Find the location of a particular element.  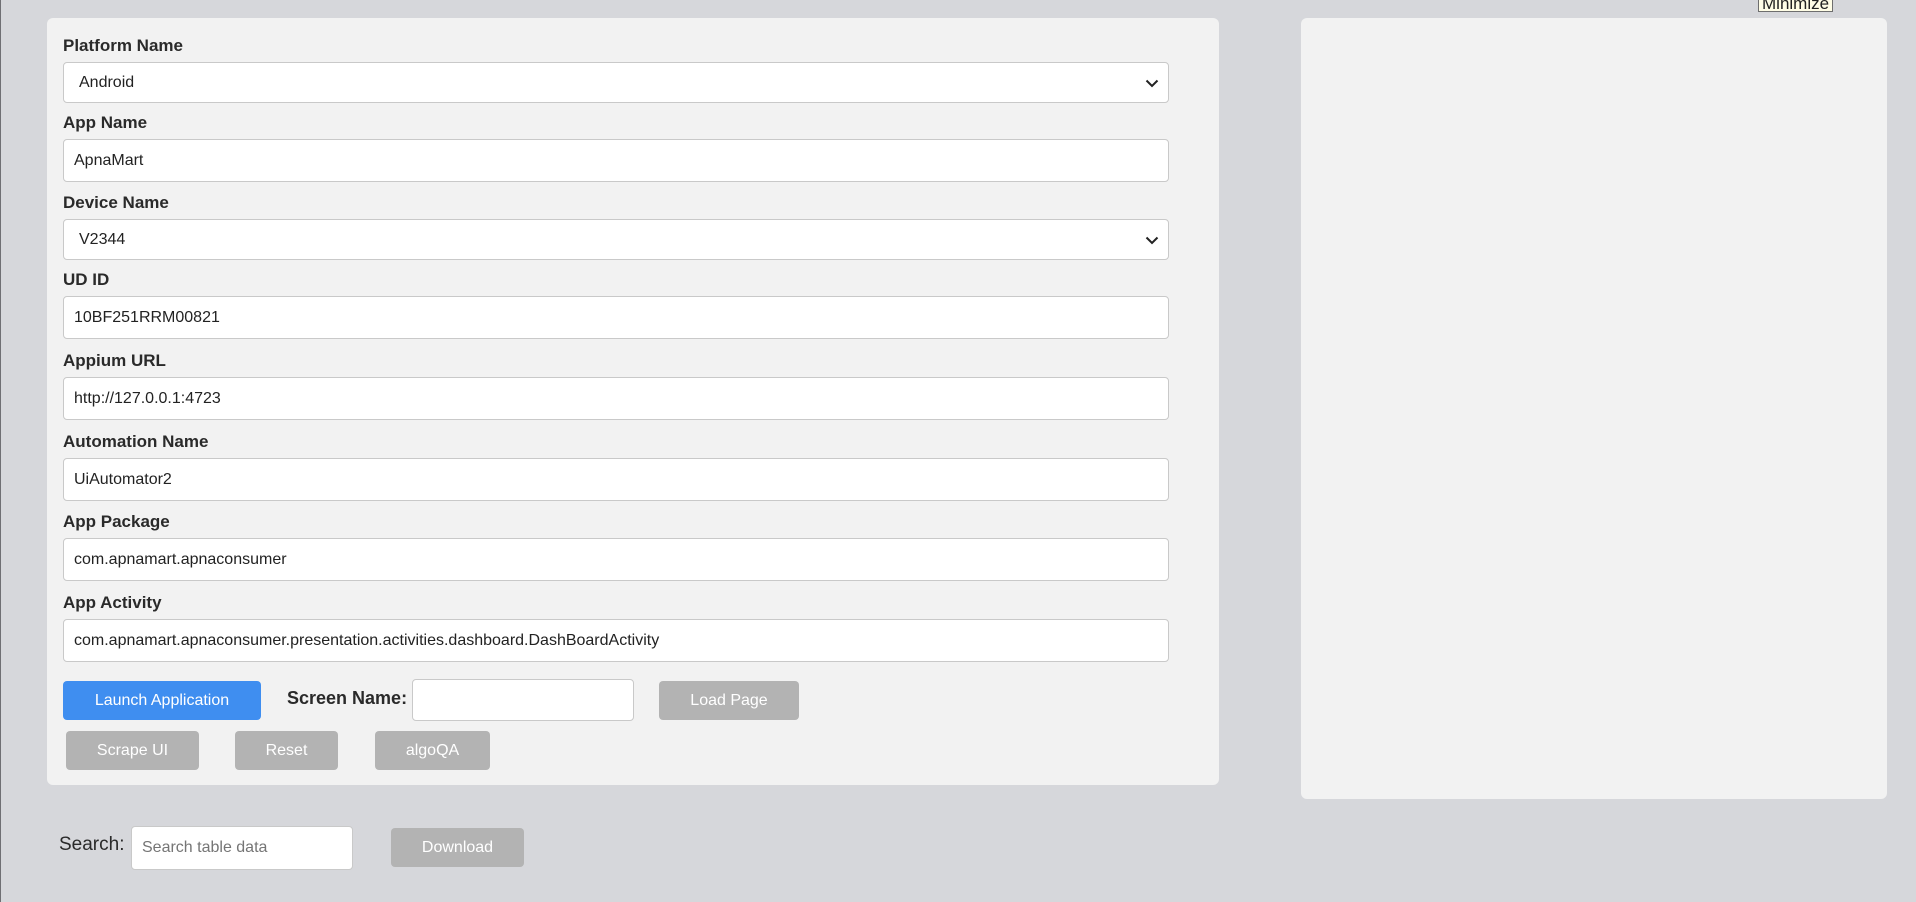

search-input: Search table data is located at coordinates (242, 848).